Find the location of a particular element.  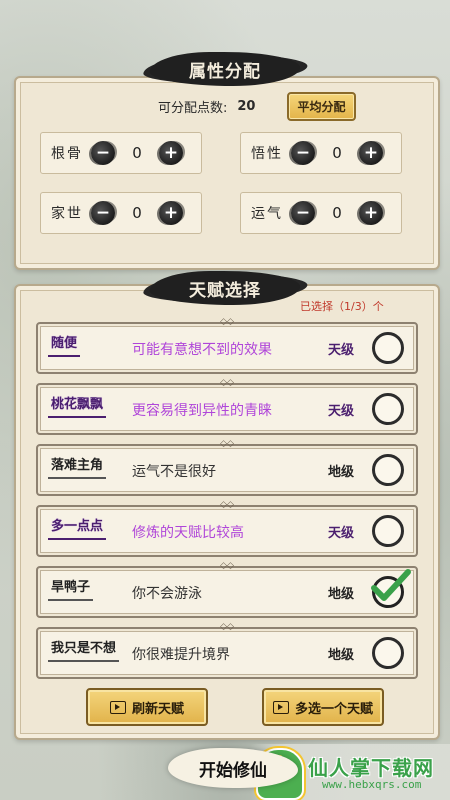

decrease-jiashi-button: − is located at coordinates (103, 213).